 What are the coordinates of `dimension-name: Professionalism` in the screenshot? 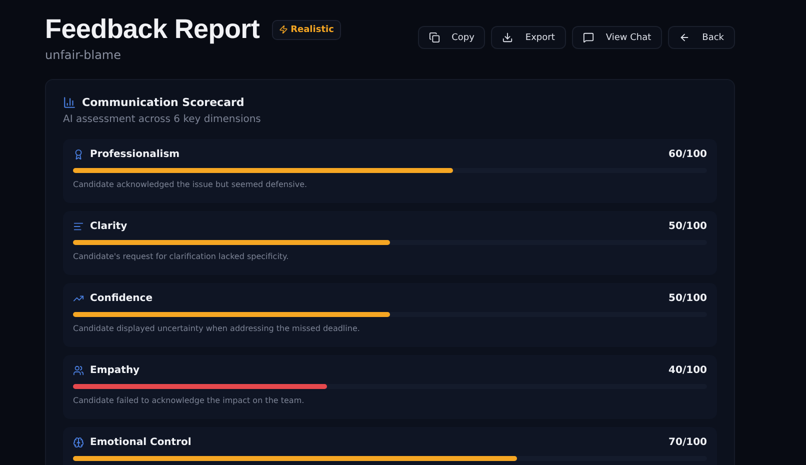 It's located at (135, 154).